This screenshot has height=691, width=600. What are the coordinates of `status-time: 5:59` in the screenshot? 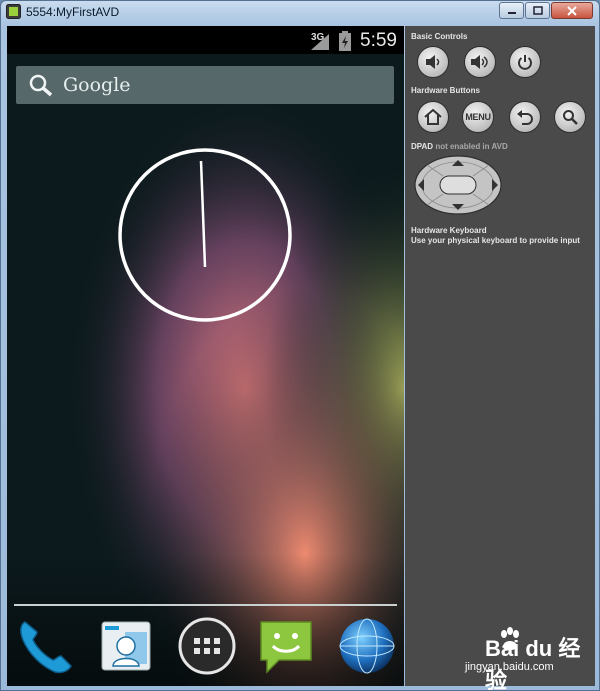 It's located at (378, 40).